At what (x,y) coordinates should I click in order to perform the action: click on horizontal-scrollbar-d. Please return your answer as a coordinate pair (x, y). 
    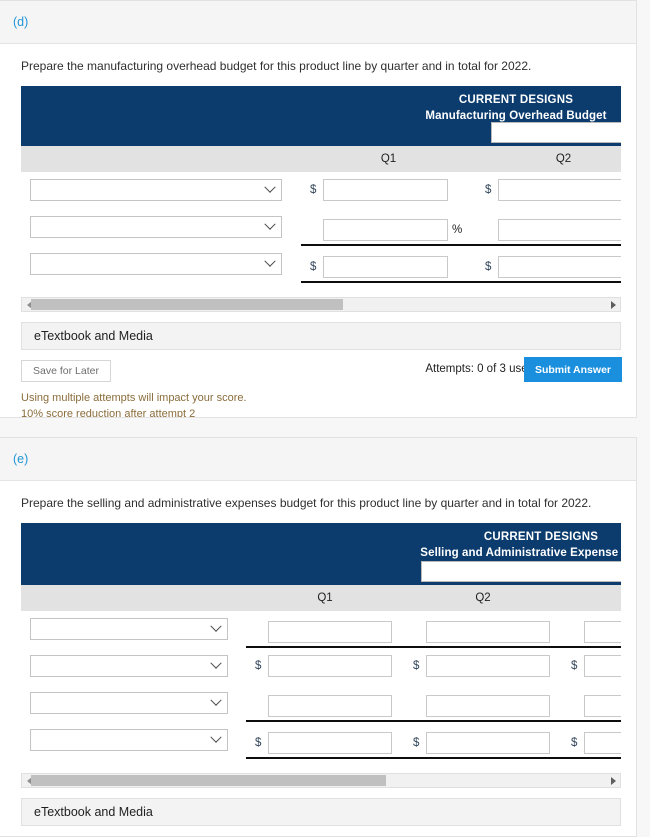
    Looking at the image, I should click on (321, 305).